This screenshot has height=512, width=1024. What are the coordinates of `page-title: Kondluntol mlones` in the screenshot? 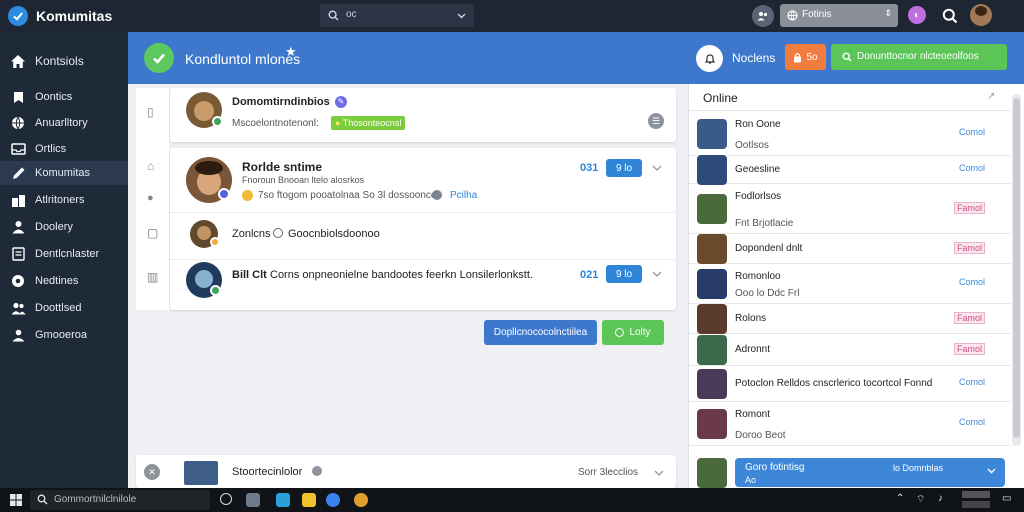 It's located at (243, 59).